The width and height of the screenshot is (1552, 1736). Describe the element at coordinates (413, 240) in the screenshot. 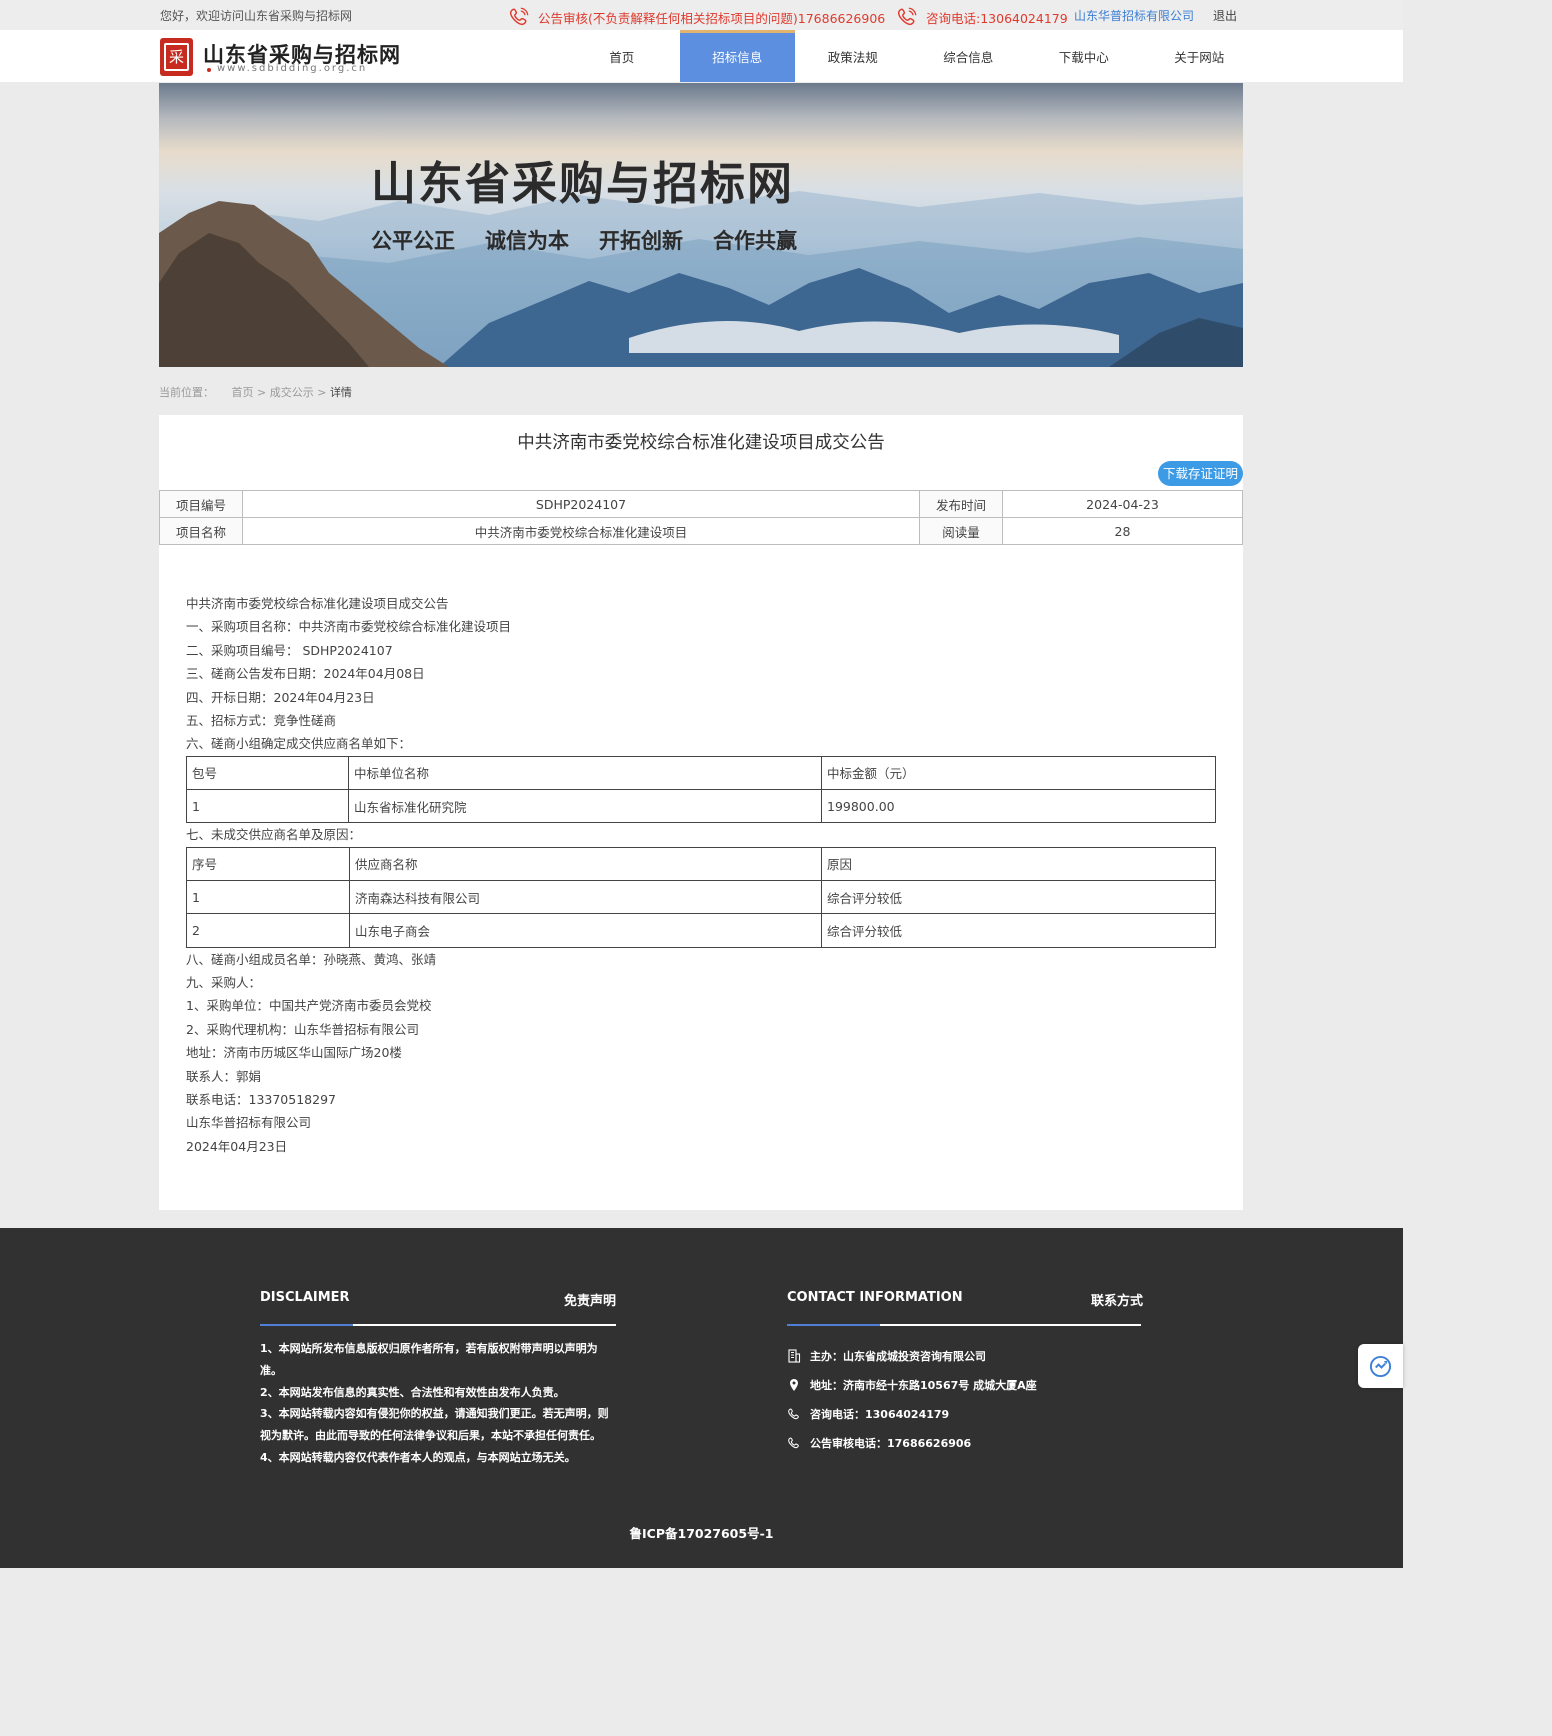

I see `banner-slogan: 公平公正` at that location.